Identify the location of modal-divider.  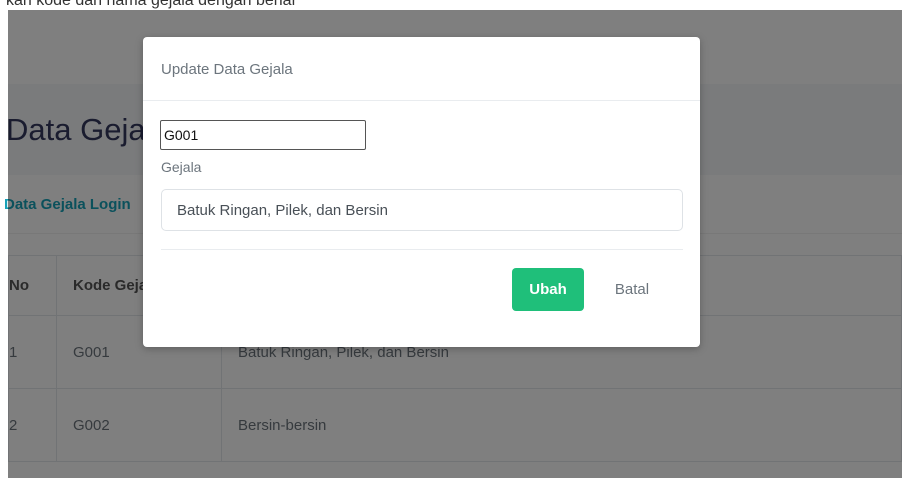
(422, 249).